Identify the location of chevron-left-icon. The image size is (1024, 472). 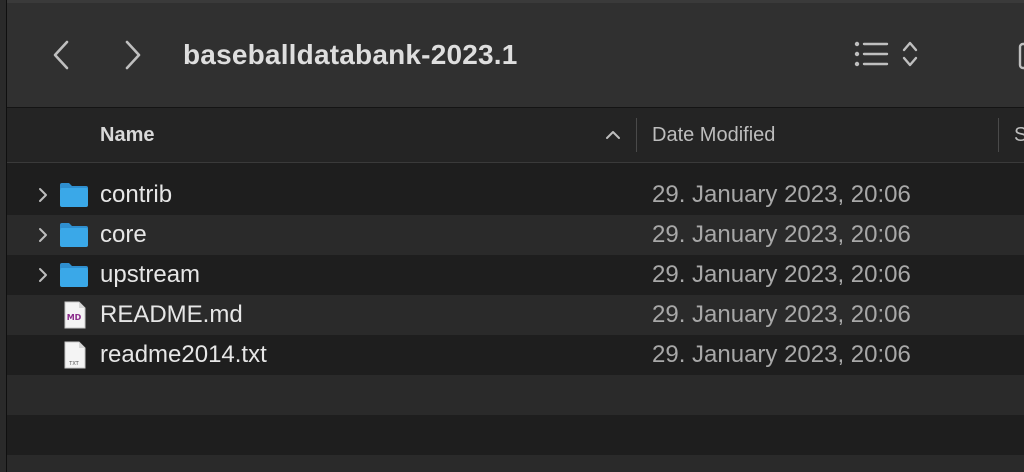
(61, 55).